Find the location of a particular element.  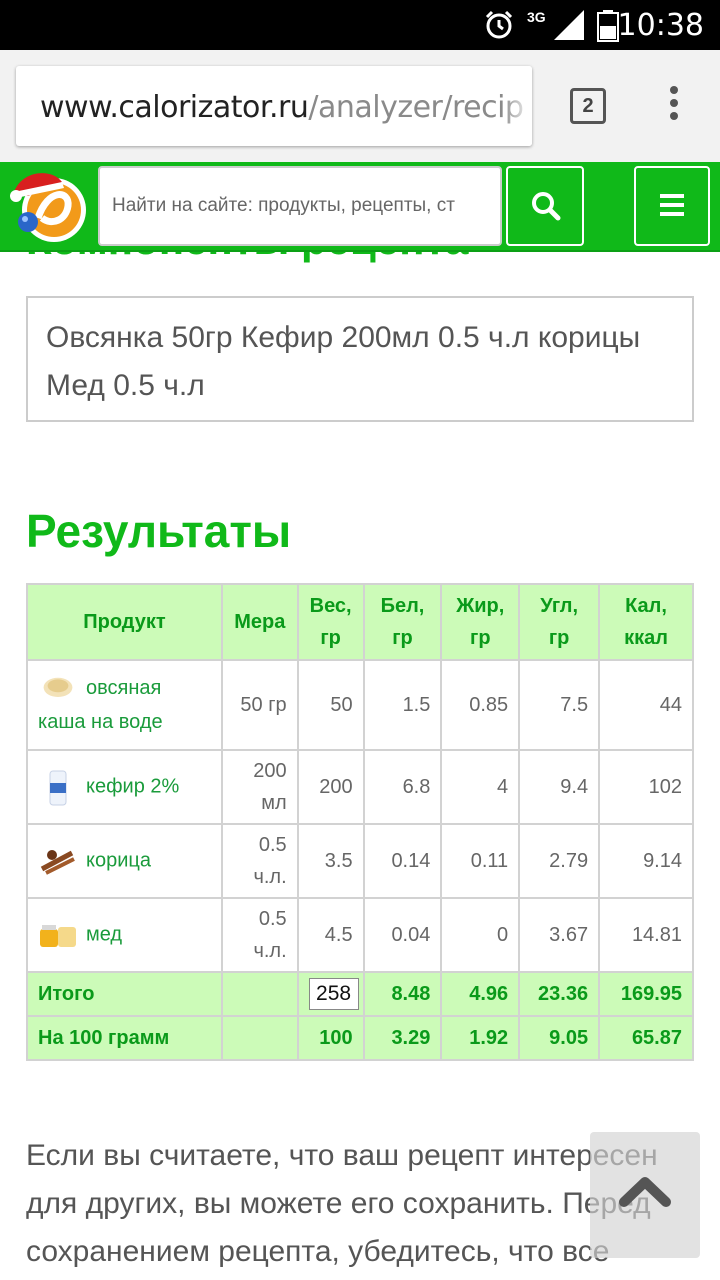

per100-label: На 100 грамм is located at coordinates (124, 1038).